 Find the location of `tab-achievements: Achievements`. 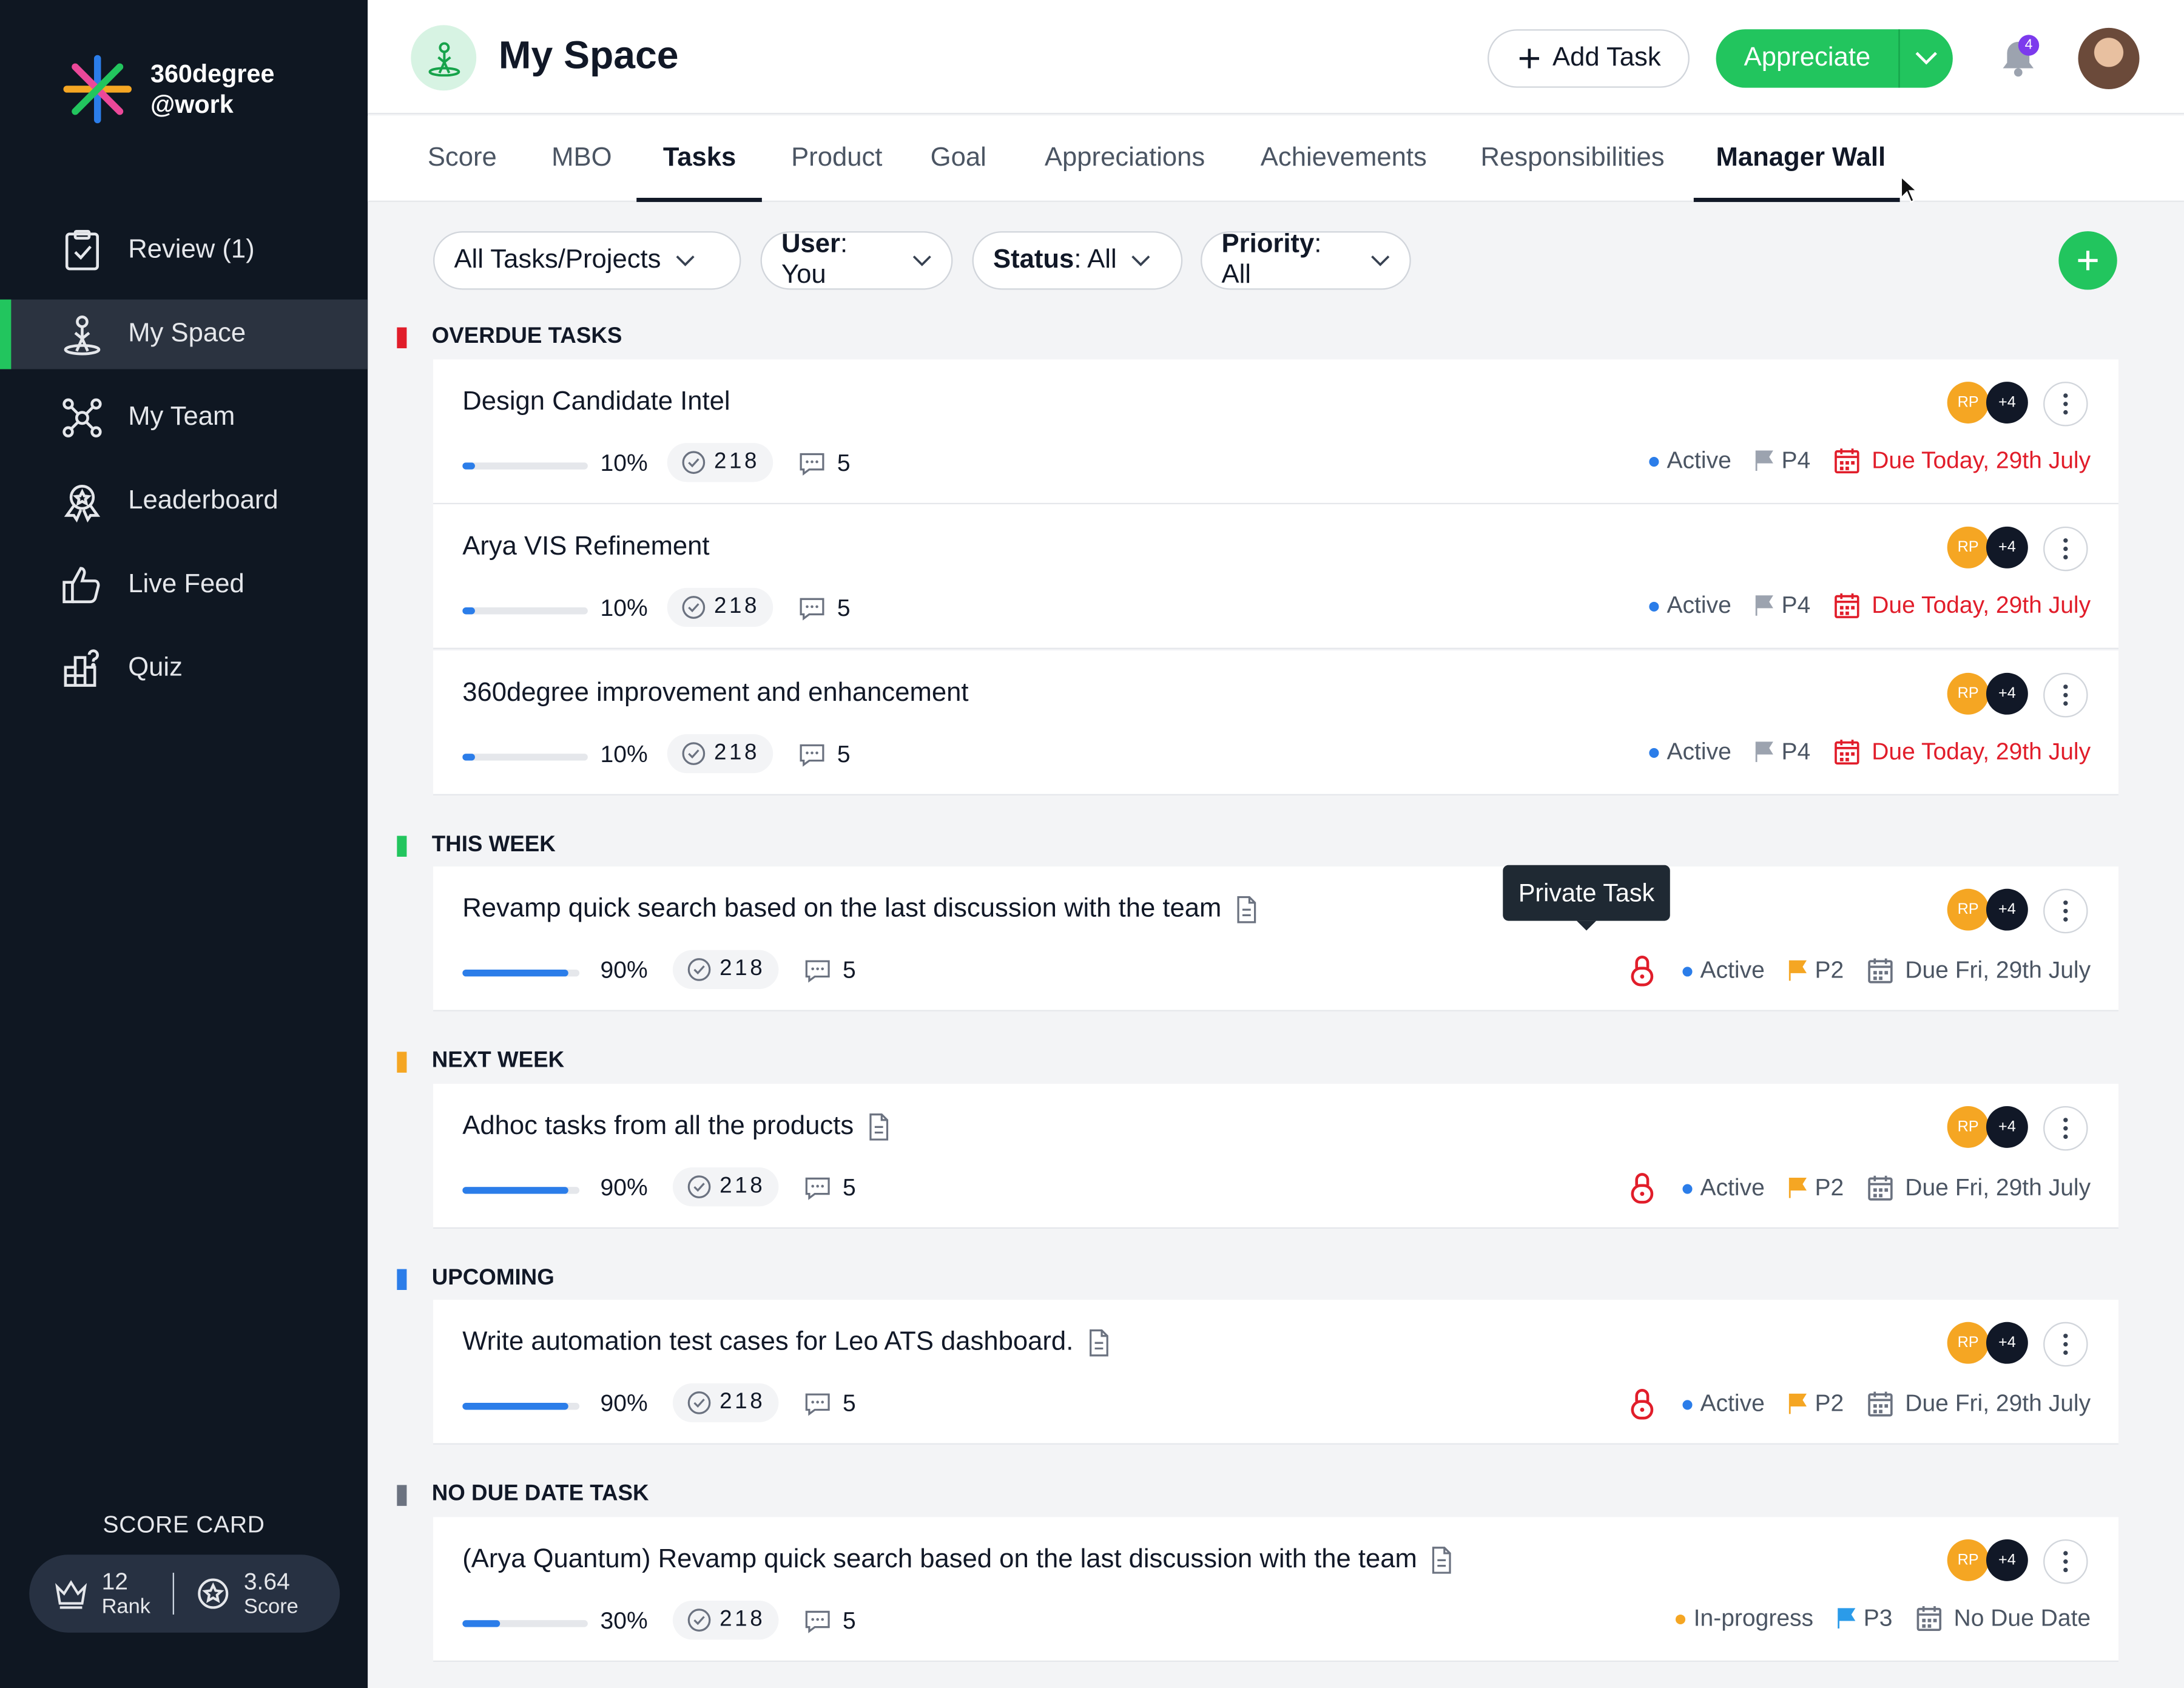

tab-achievements: Achievements is located at coordinates (1344, 172).